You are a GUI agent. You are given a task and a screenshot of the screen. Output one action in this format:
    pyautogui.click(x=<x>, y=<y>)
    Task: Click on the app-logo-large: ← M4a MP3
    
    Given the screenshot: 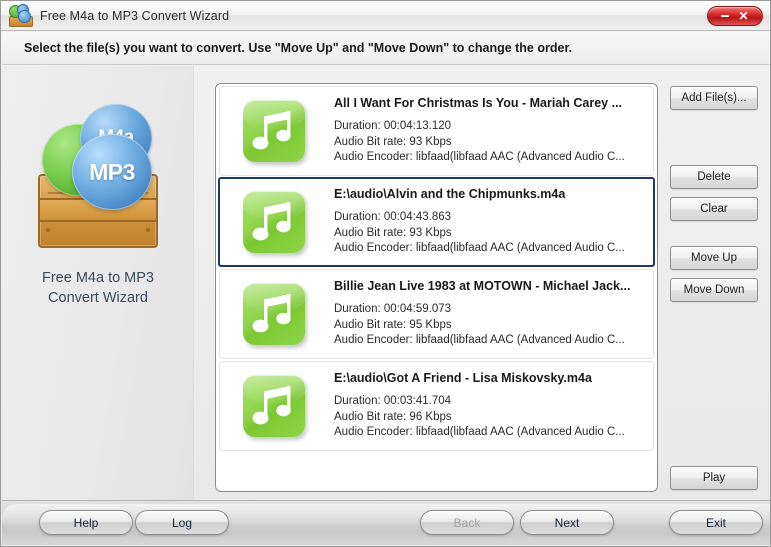 What is the action you would take?
    pyautogui.click(x=98, y=177)
    